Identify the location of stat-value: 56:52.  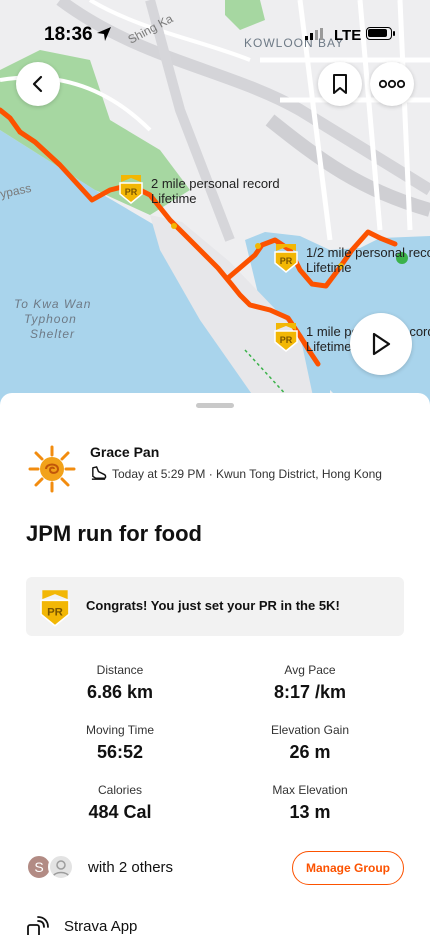
(120, 752).